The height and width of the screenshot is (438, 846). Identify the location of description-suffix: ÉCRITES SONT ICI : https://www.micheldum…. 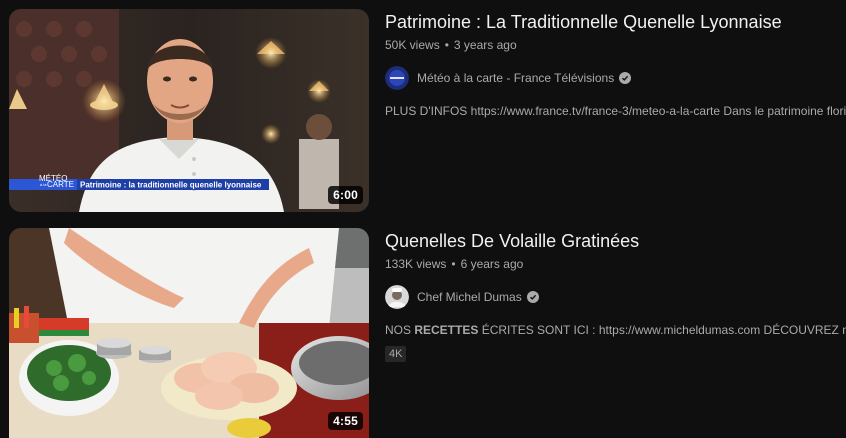
(663, 330).